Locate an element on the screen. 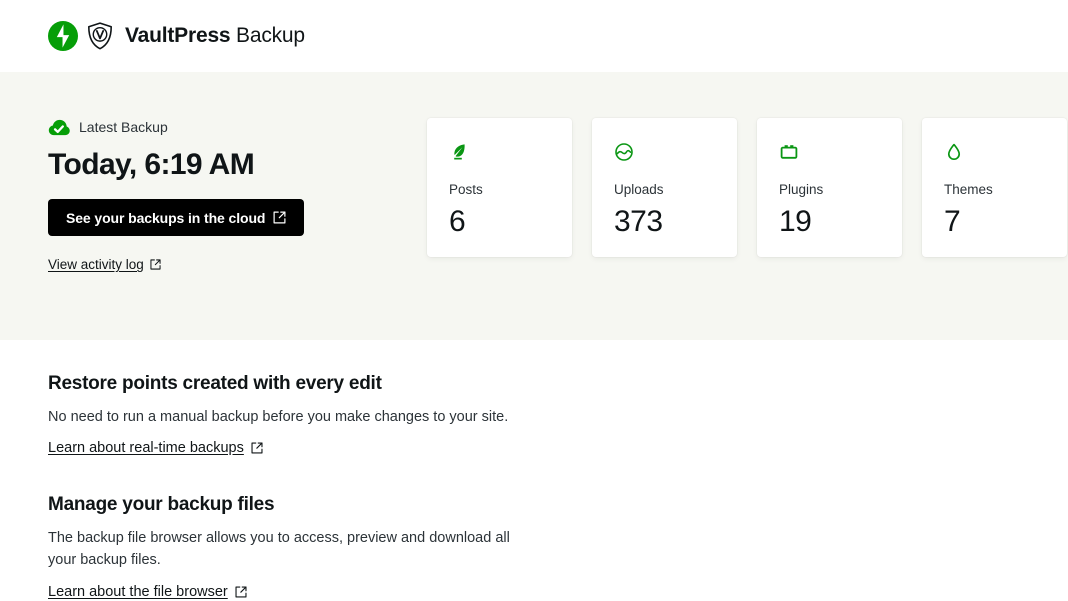 The width and height of the screenshot is (1068, 601). see-backups-in-cloud-button: See your backups in the cloud is located at coordinates (176, 217).